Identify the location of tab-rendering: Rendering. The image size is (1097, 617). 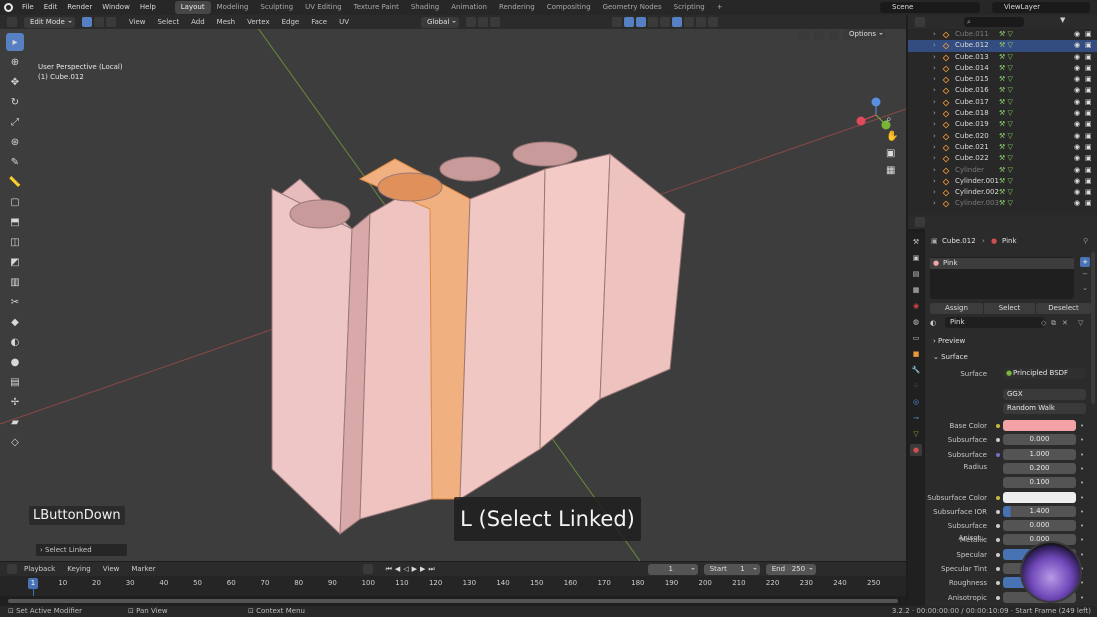
(517, 7).